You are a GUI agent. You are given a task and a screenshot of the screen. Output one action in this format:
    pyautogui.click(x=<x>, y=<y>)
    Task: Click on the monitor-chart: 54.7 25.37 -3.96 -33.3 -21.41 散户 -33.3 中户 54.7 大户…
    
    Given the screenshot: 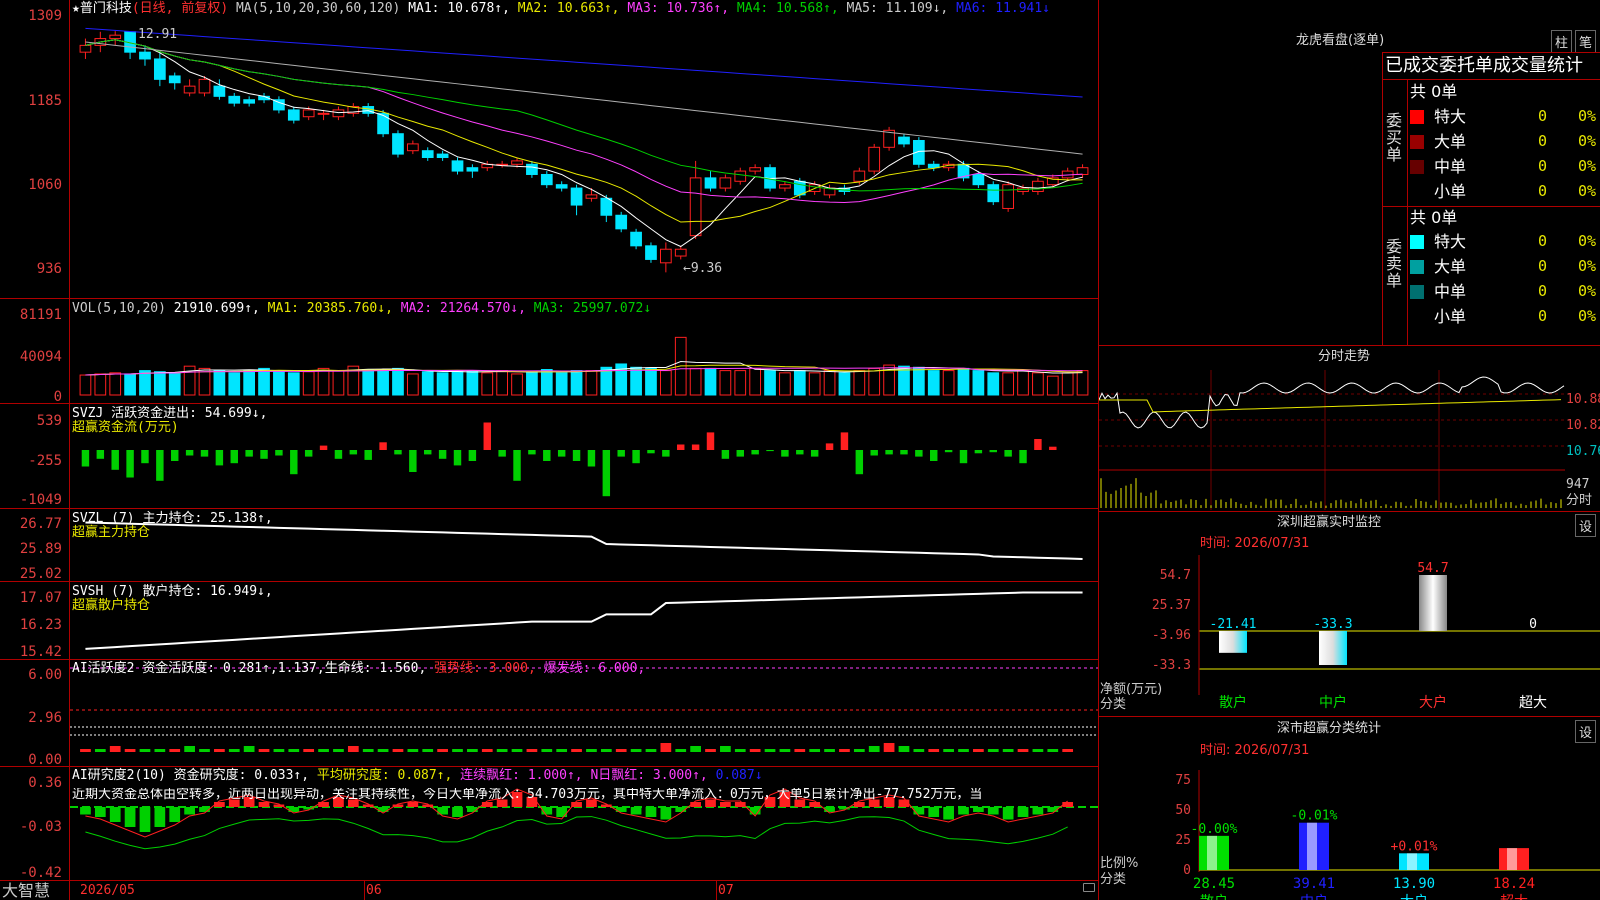 What is the action you would take?
    pyautogui.click(x=1349, y=635)
    